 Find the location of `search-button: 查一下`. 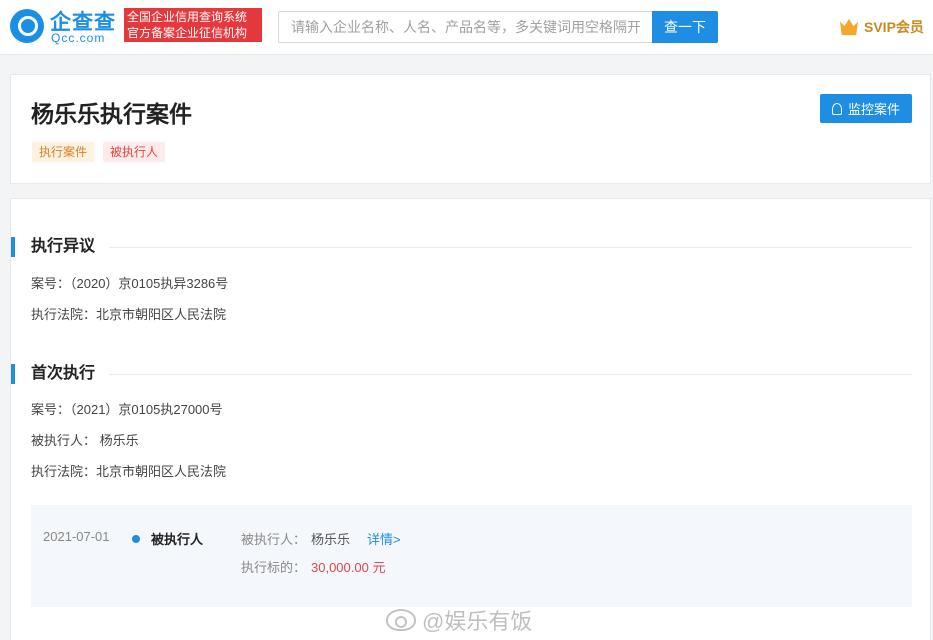

search-button: 查一下 is located at coordinates (685, 27).